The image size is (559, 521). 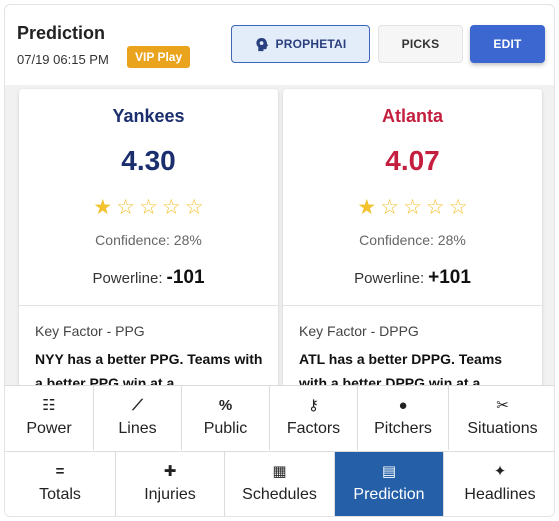 What do you see at coordinates (359, 331) in the screenshot?
I see `key-factor-title: Key Factor - DPPG` at bounding box center [359, 331].